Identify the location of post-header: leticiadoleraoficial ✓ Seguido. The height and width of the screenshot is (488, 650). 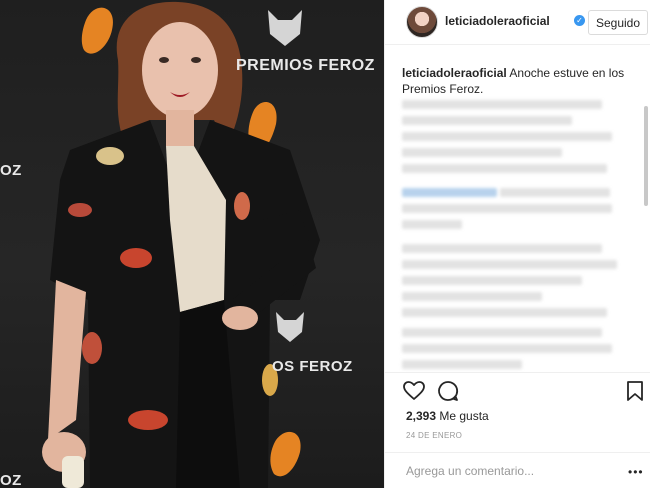
(517, 22).